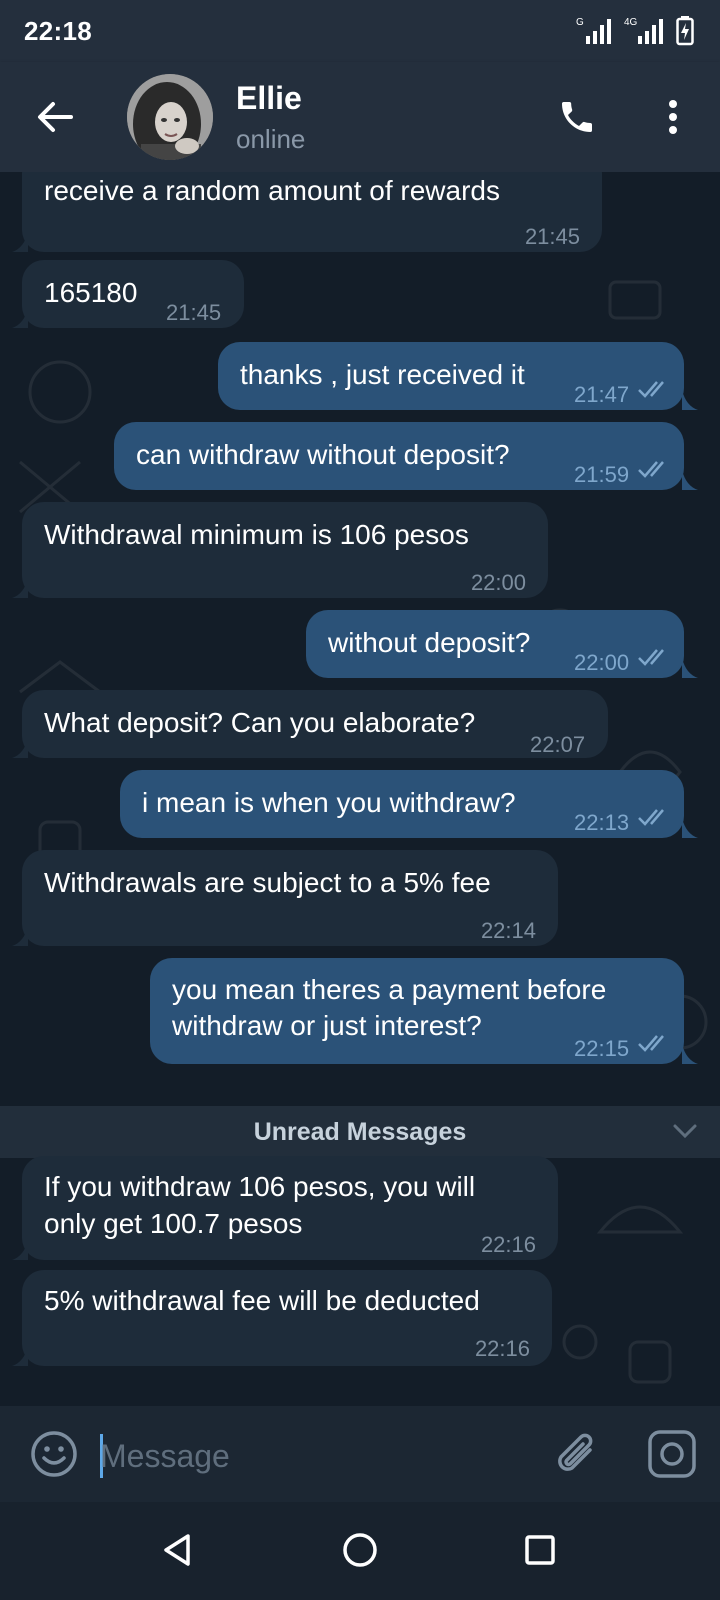  What do you see at coordinates (631, 22) in the screenshot?
I see `signal-2-label: 4G` at bounding box center [631, 22].